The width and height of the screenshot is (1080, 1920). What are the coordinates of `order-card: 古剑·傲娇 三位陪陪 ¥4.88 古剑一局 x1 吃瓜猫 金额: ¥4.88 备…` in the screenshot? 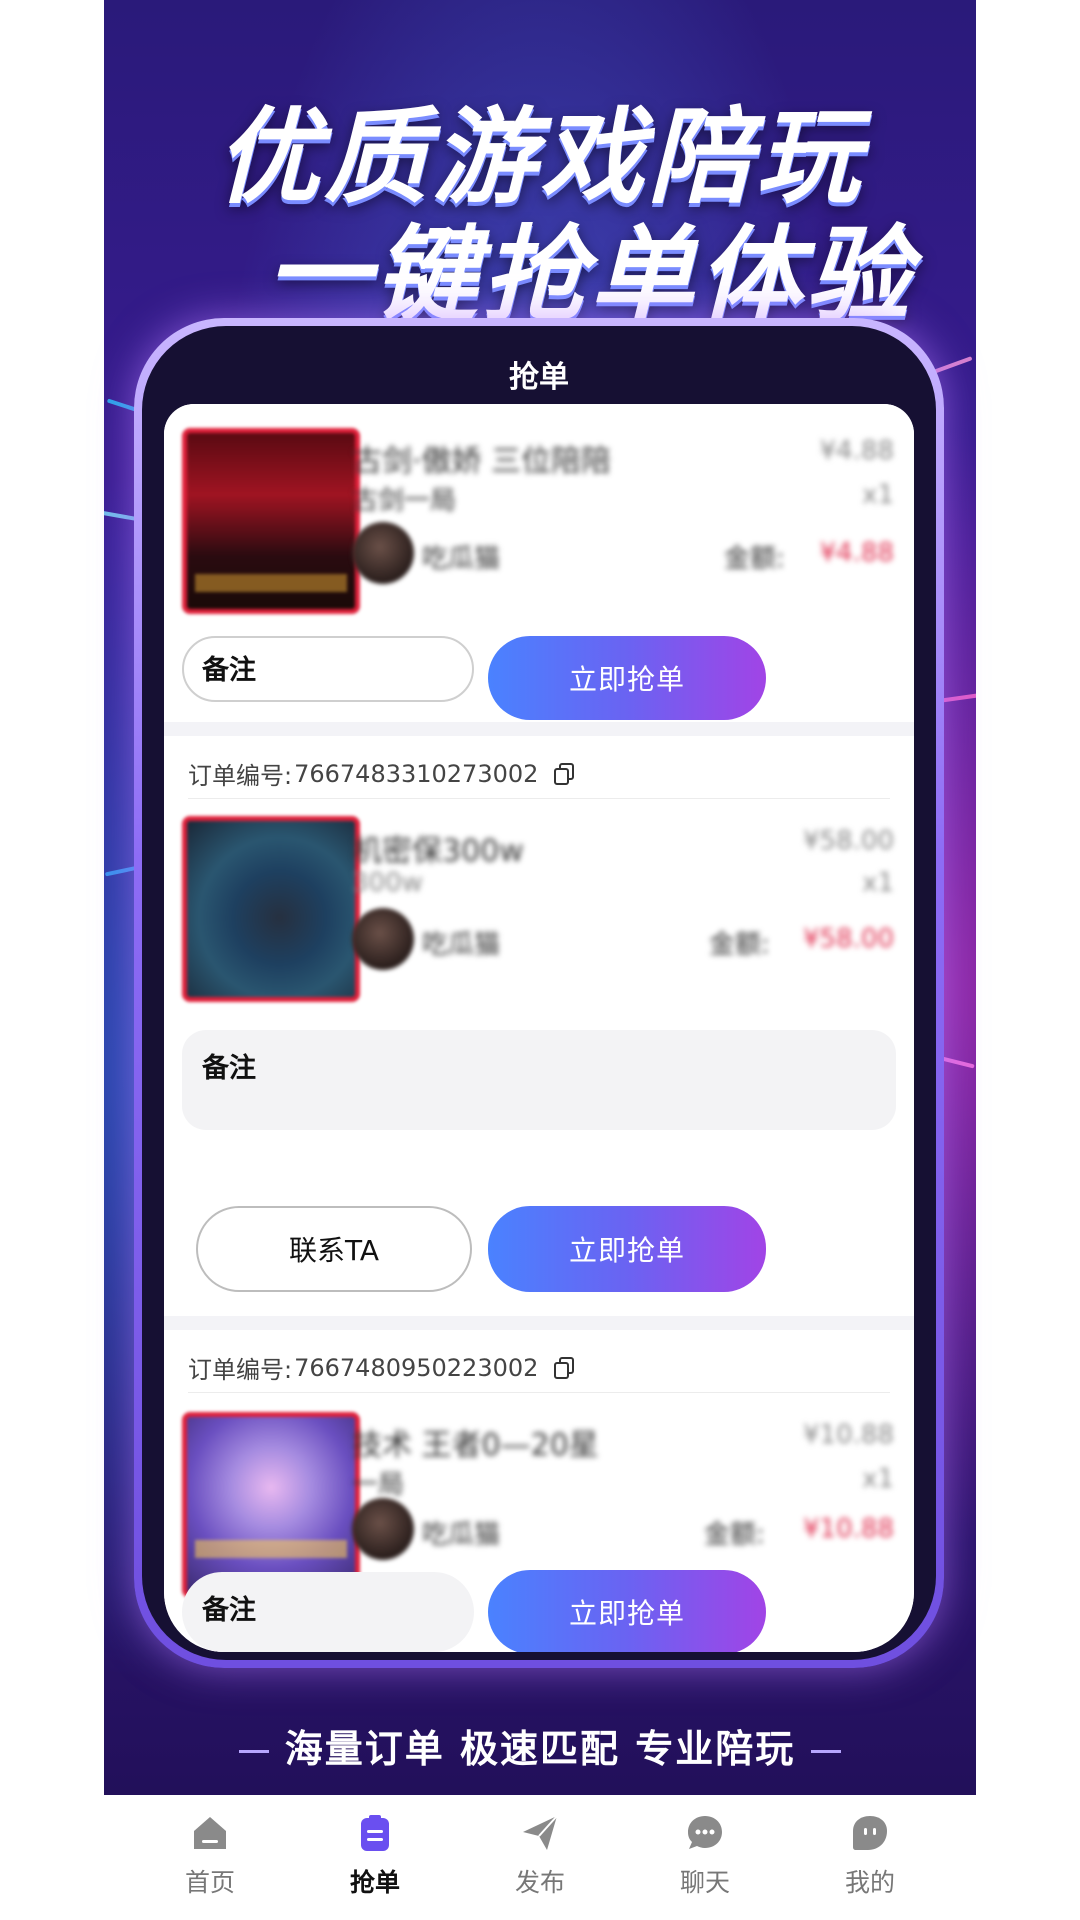 It's located at (539, 564).